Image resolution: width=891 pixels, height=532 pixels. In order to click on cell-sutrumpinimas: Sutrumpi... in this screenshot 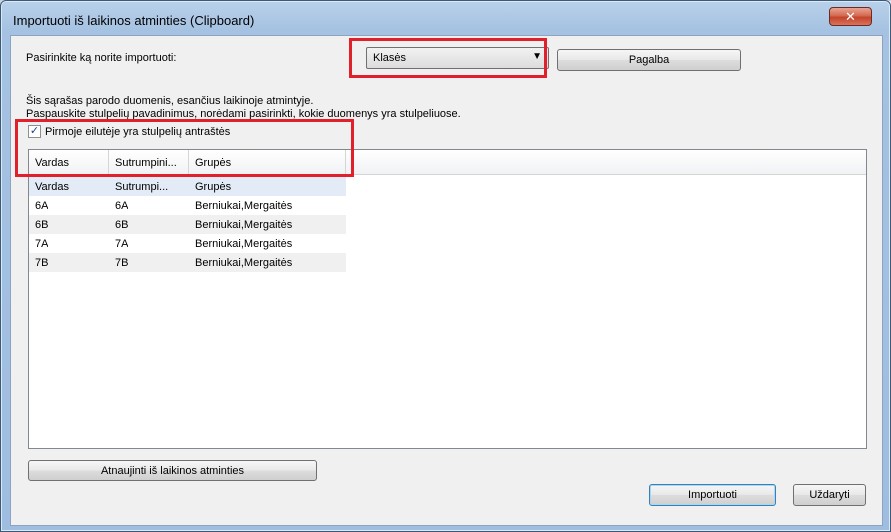, I will do `click(142, 187)`.